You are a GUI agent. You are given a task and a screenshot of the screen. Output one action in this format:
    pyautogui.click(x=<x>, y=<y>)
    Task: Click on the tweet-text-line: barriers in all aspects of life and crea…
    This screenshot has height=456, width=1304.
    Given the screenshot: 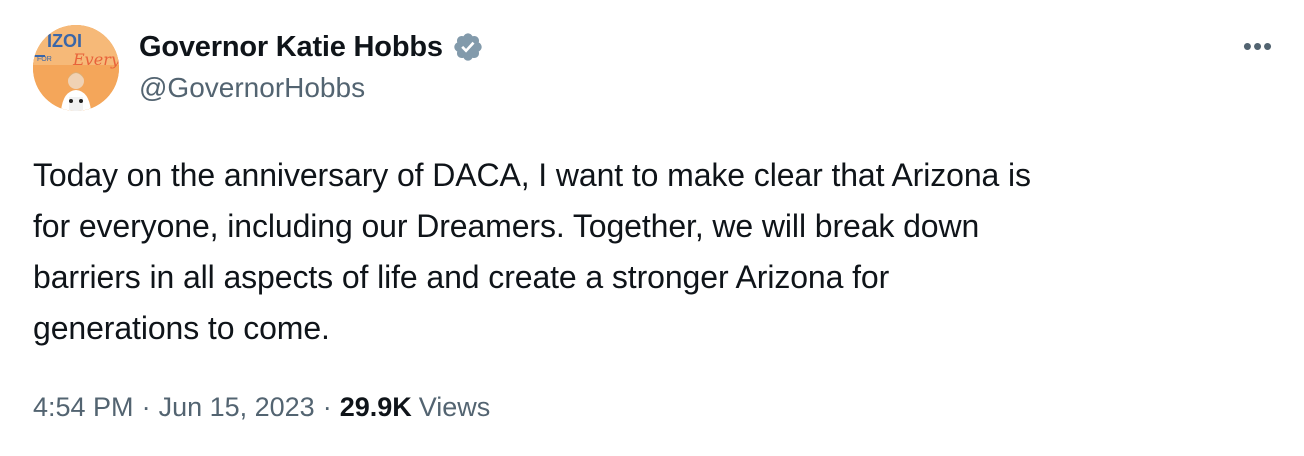 What is the action you would take?
    pyautogui.click(x=461, y=277)
    